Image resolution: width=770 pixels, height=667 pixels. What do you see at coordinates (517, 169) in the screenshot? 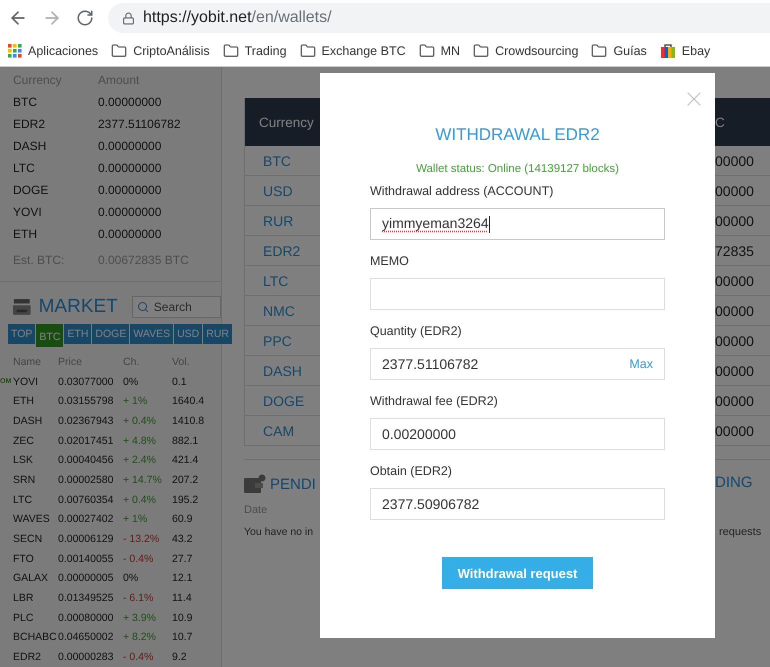
I see `wallet-status: Wallet status: Online (14139127 blocks)` at bounding box center [517, 169].